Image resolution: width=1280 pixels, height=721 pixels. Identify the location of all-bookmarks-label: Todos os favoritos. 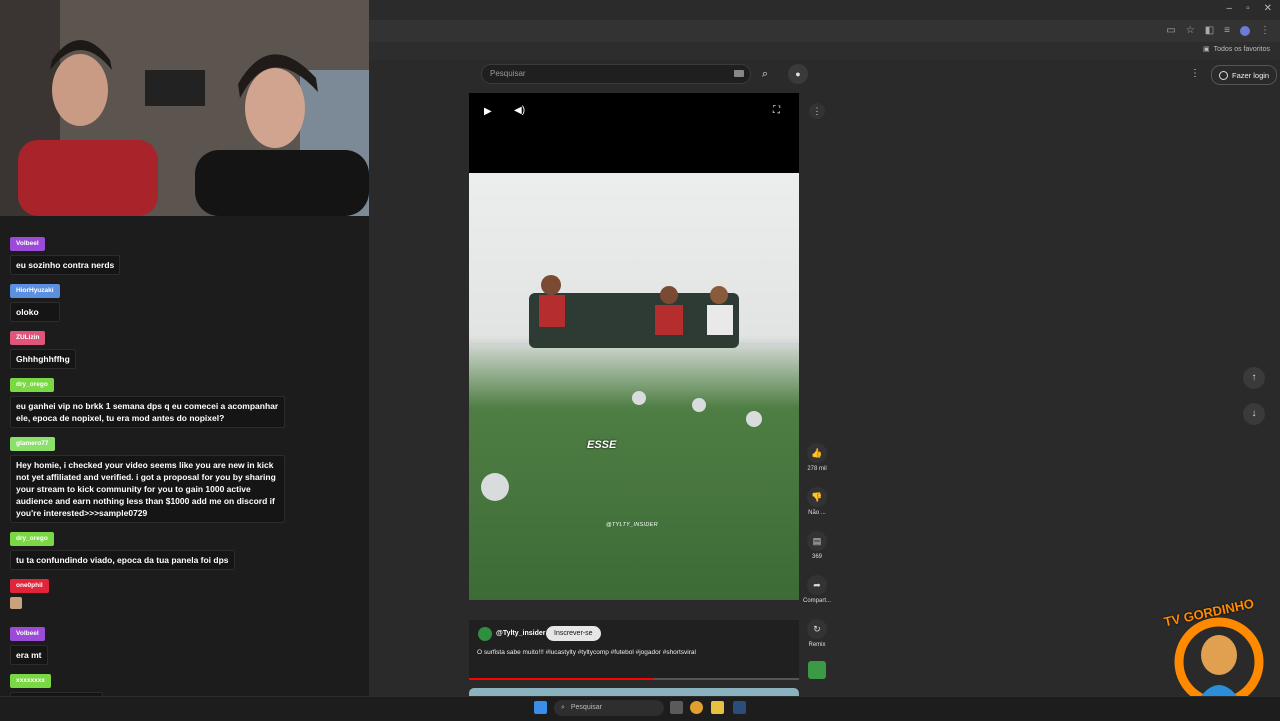
(1241, 49).